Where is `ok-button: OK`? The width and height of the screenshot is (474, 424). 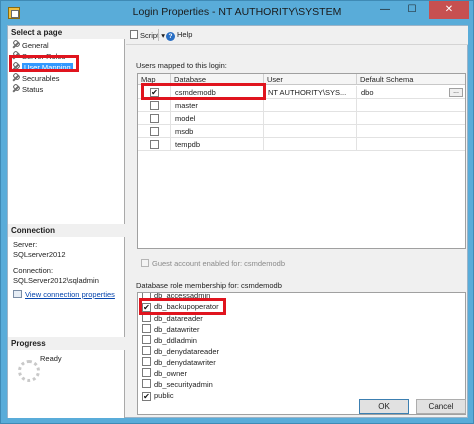
ok-button: OK is located at coordinates (384, 406).